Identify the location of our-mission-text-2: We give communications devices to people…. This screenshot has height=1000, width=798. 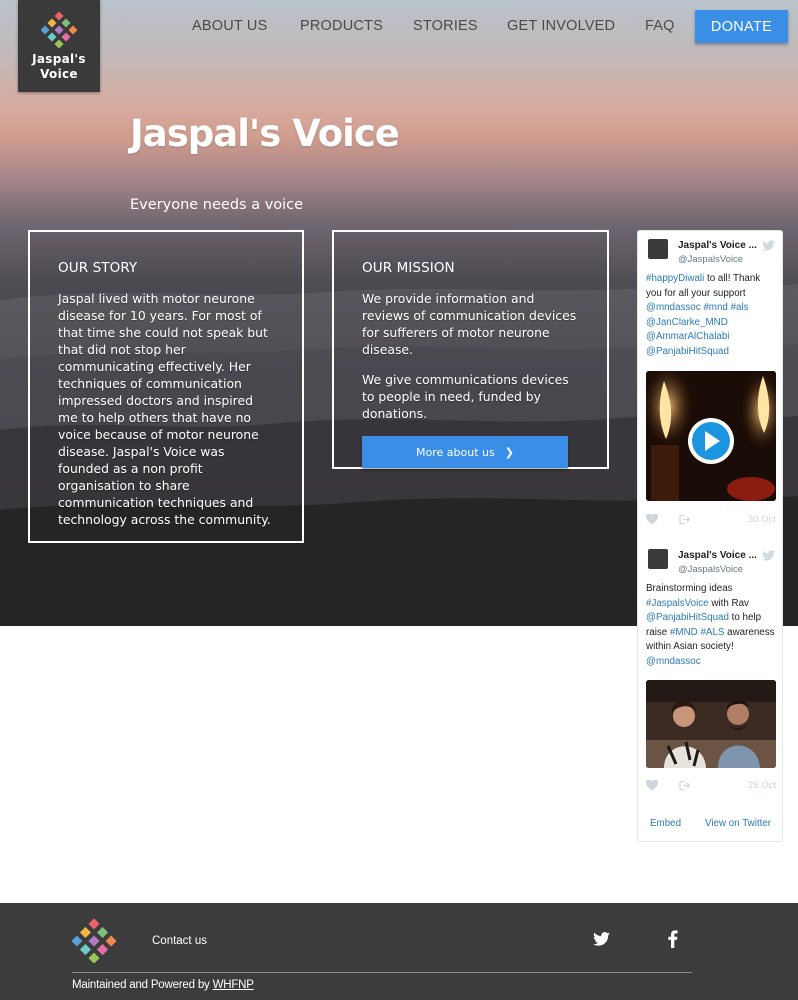
(465, 396).